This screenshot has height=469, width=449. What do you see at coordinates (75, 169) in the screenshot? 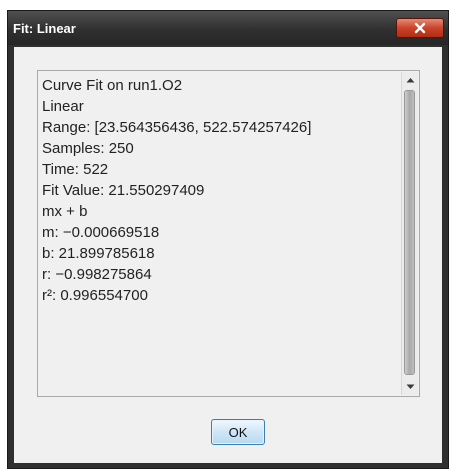
I see `result-line: Time: 522` at bounding box center [75, 169].